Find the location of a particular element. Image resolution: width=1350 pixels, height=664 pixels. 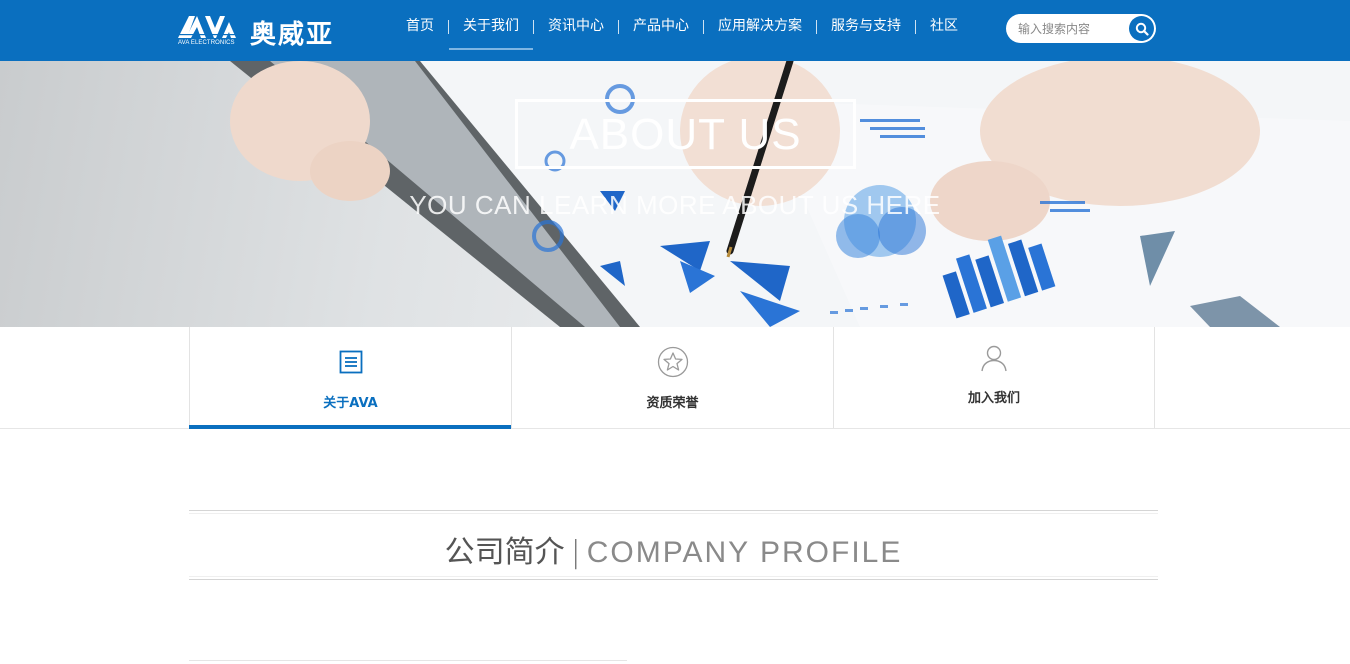

person-icon is located at coordinates (994, 358).